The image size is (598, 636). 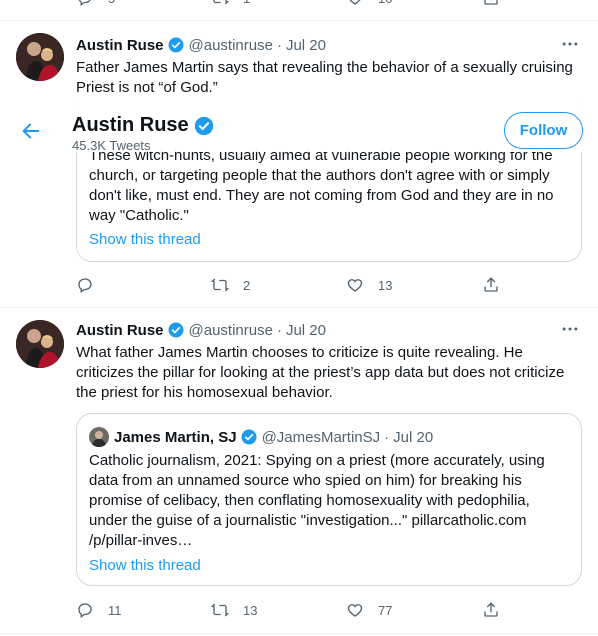 What do you see at coordinates (230, 285) in the screenshot?
I see `retweet-button: 2` at bounding box center [230, 285].